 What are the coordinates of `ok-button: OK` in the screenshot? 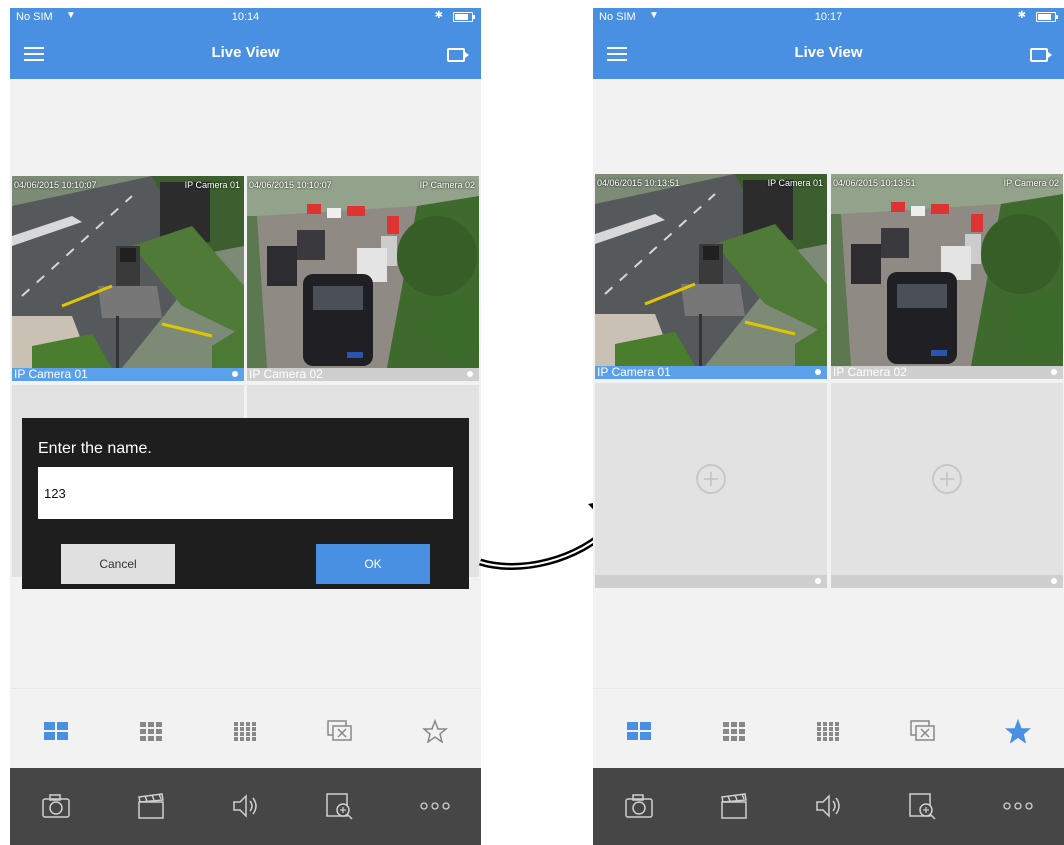 It's located at (373, 564).